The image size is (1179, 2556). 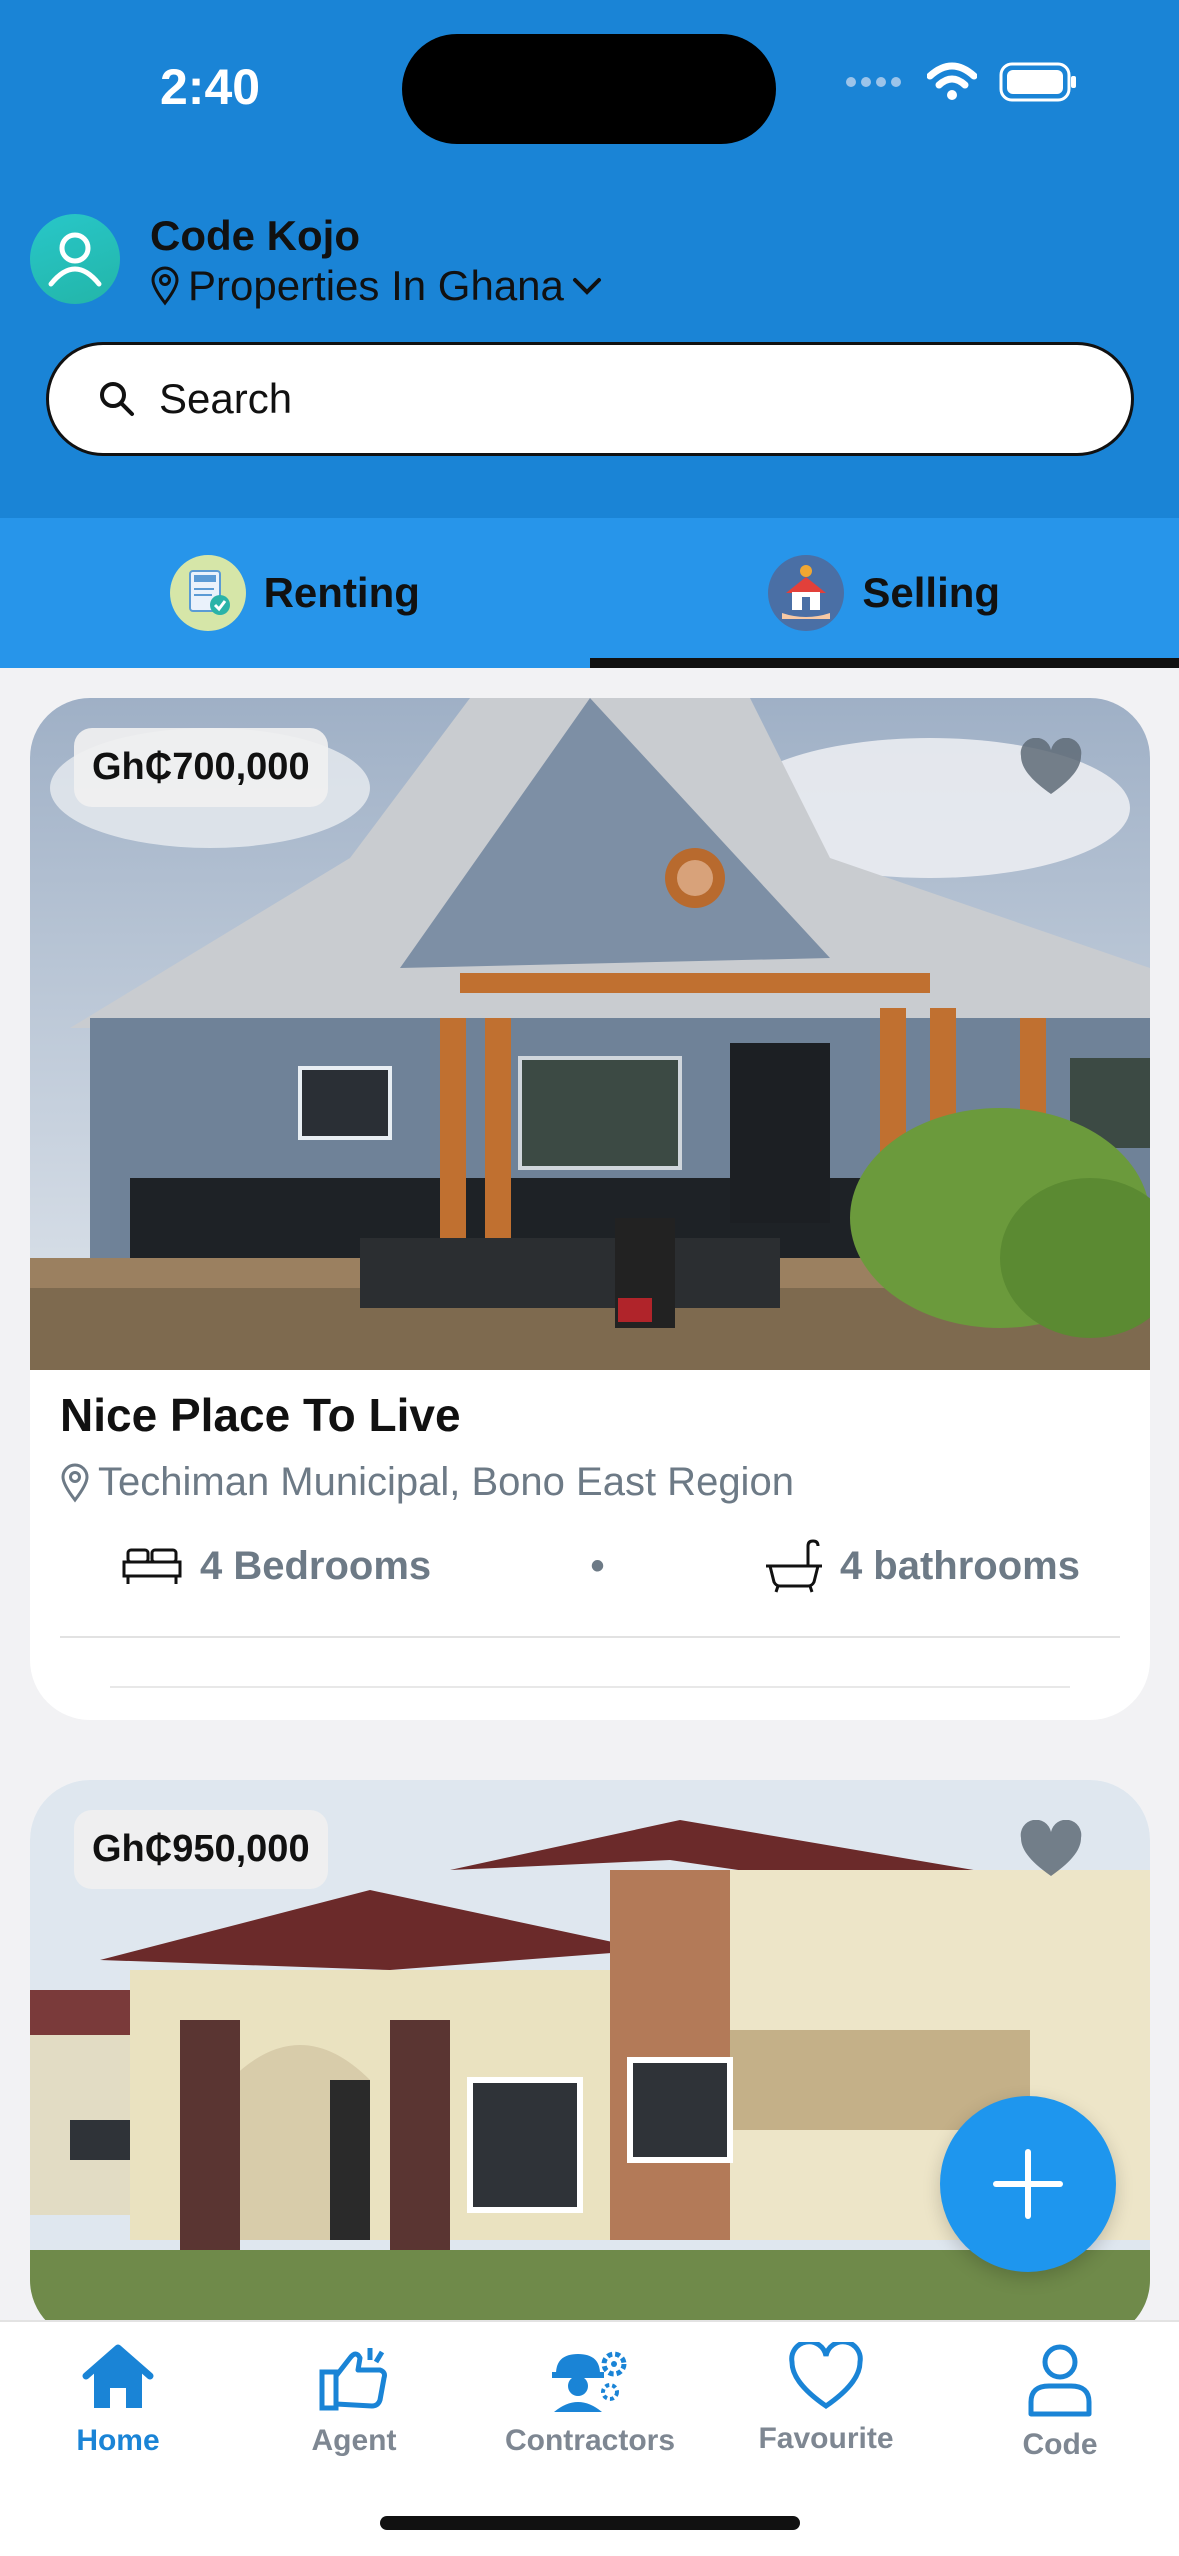 I want to click on bathrooms-feature: 4 bathrooms, so click(x=922, y=1566).